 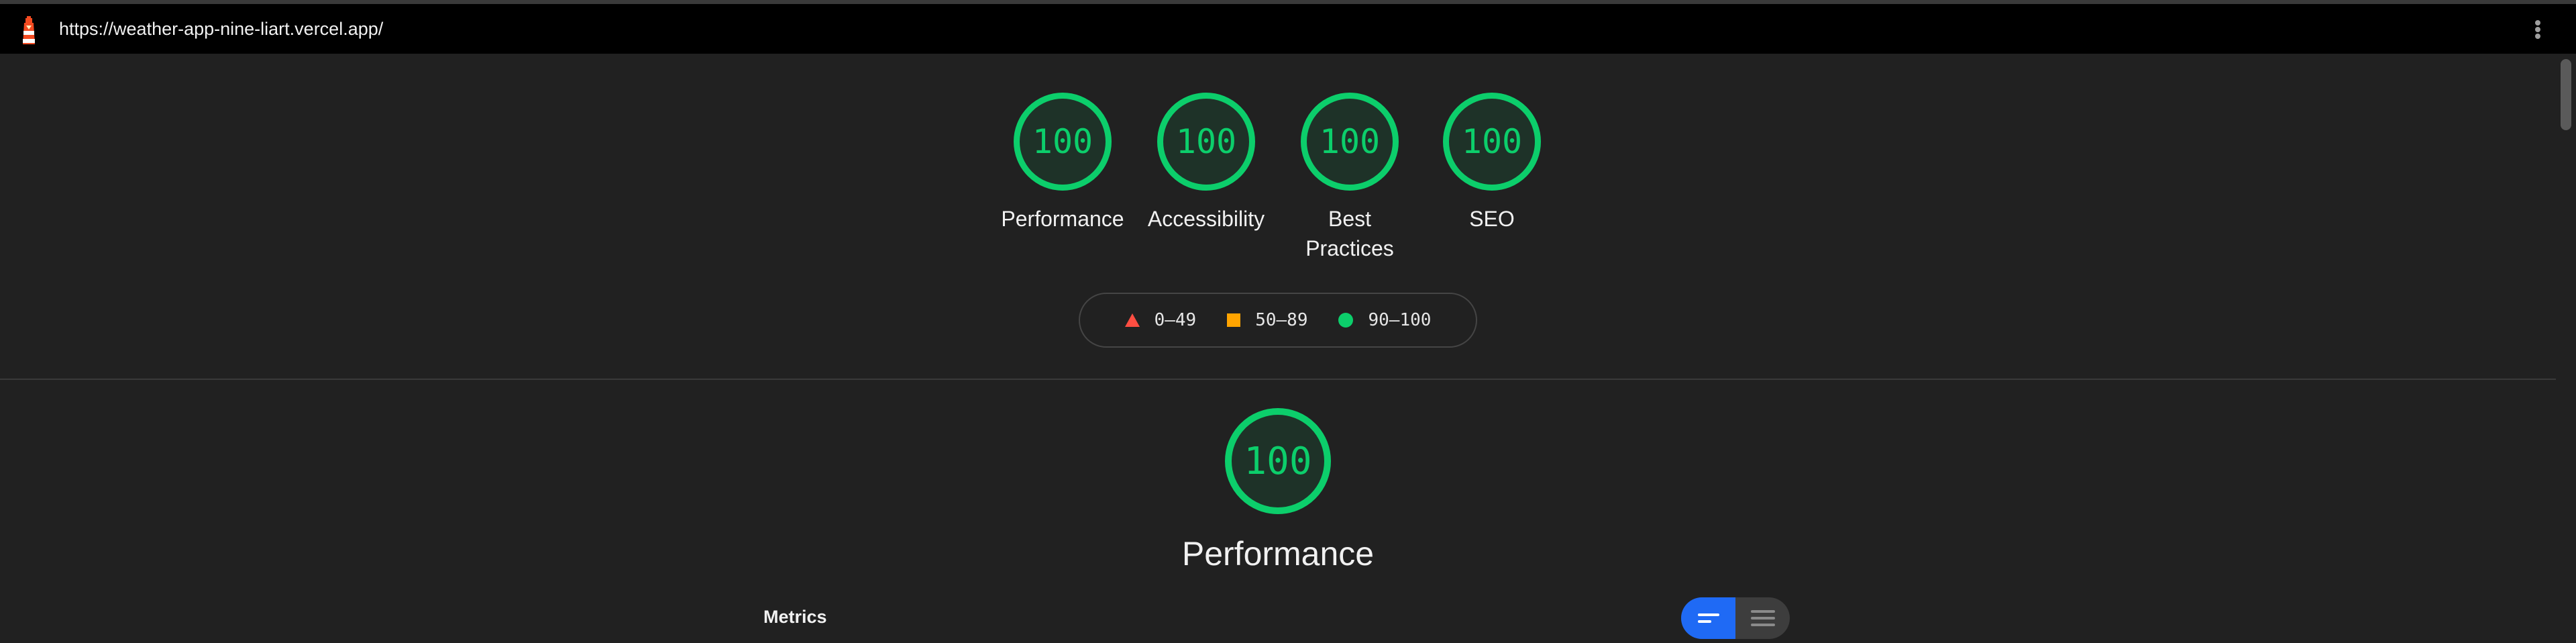 I want to click on performance-score-gauge: 100, so click(x=1278, y=461).